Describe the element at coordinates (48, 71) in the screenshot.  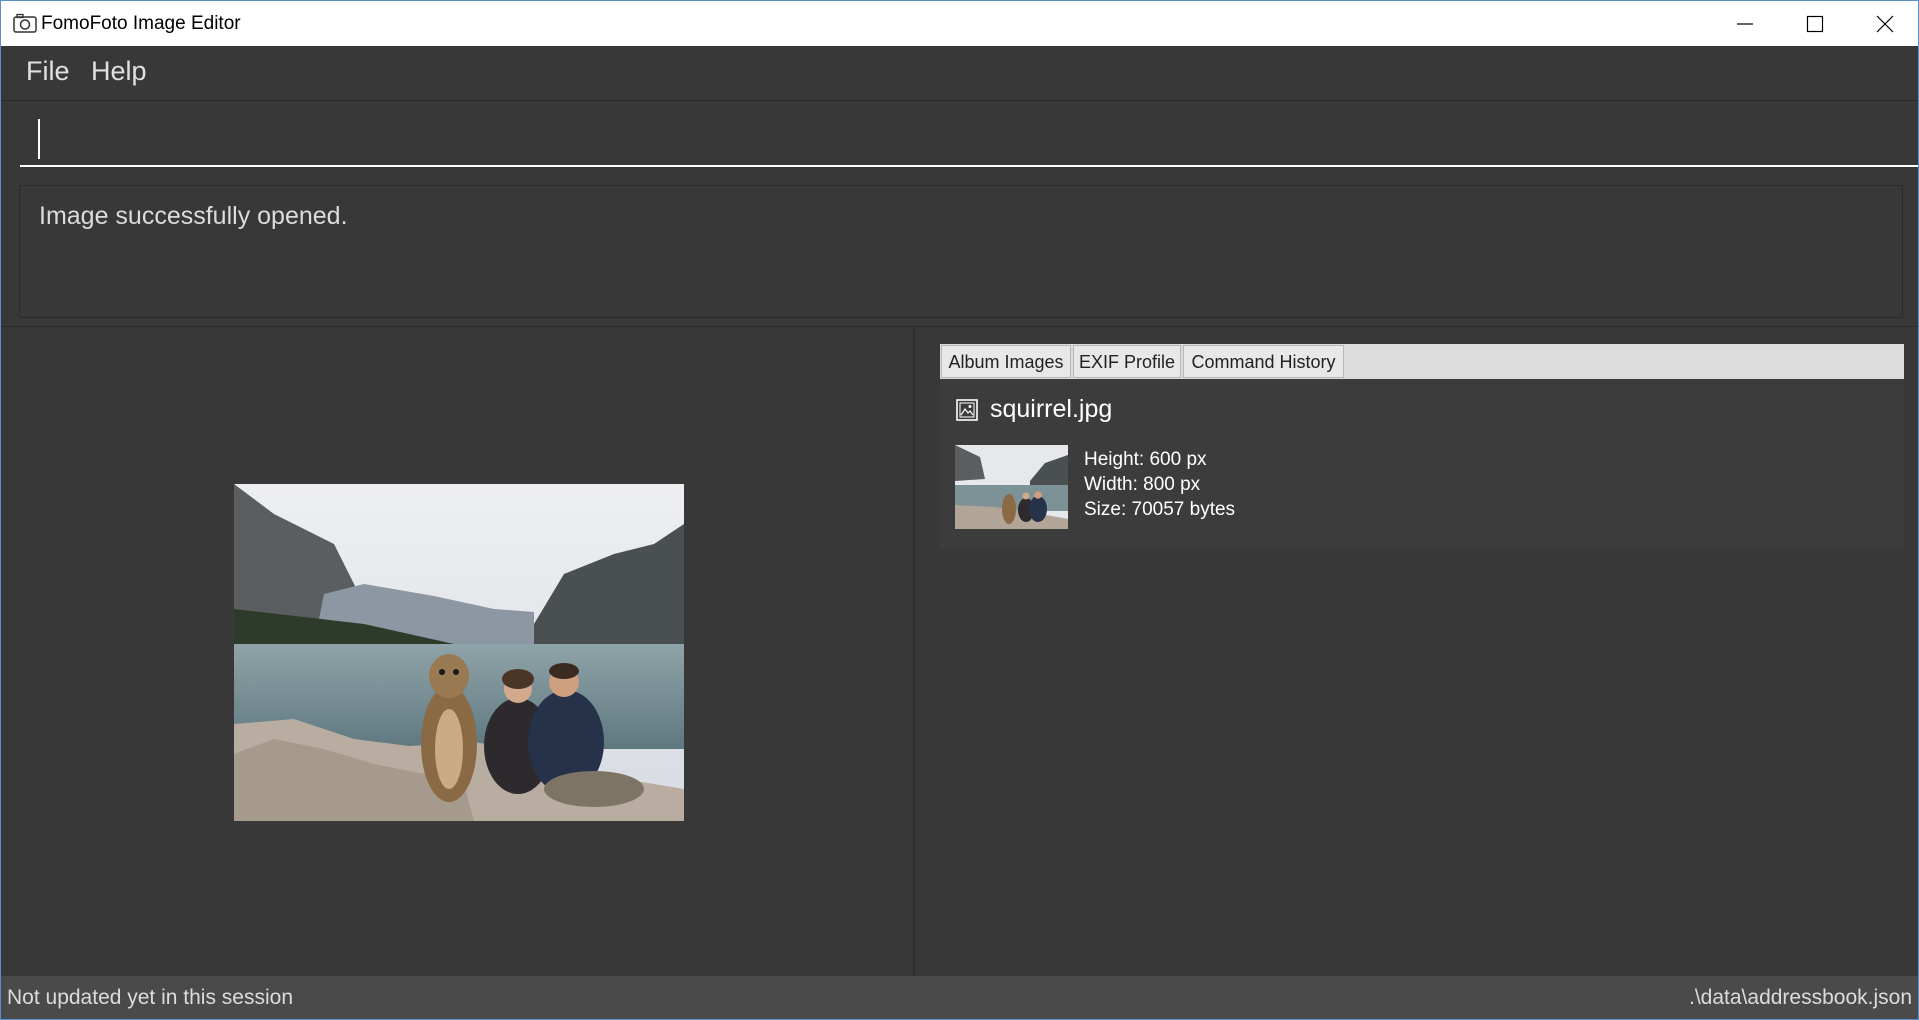
I see `menu-file: File` at that location.